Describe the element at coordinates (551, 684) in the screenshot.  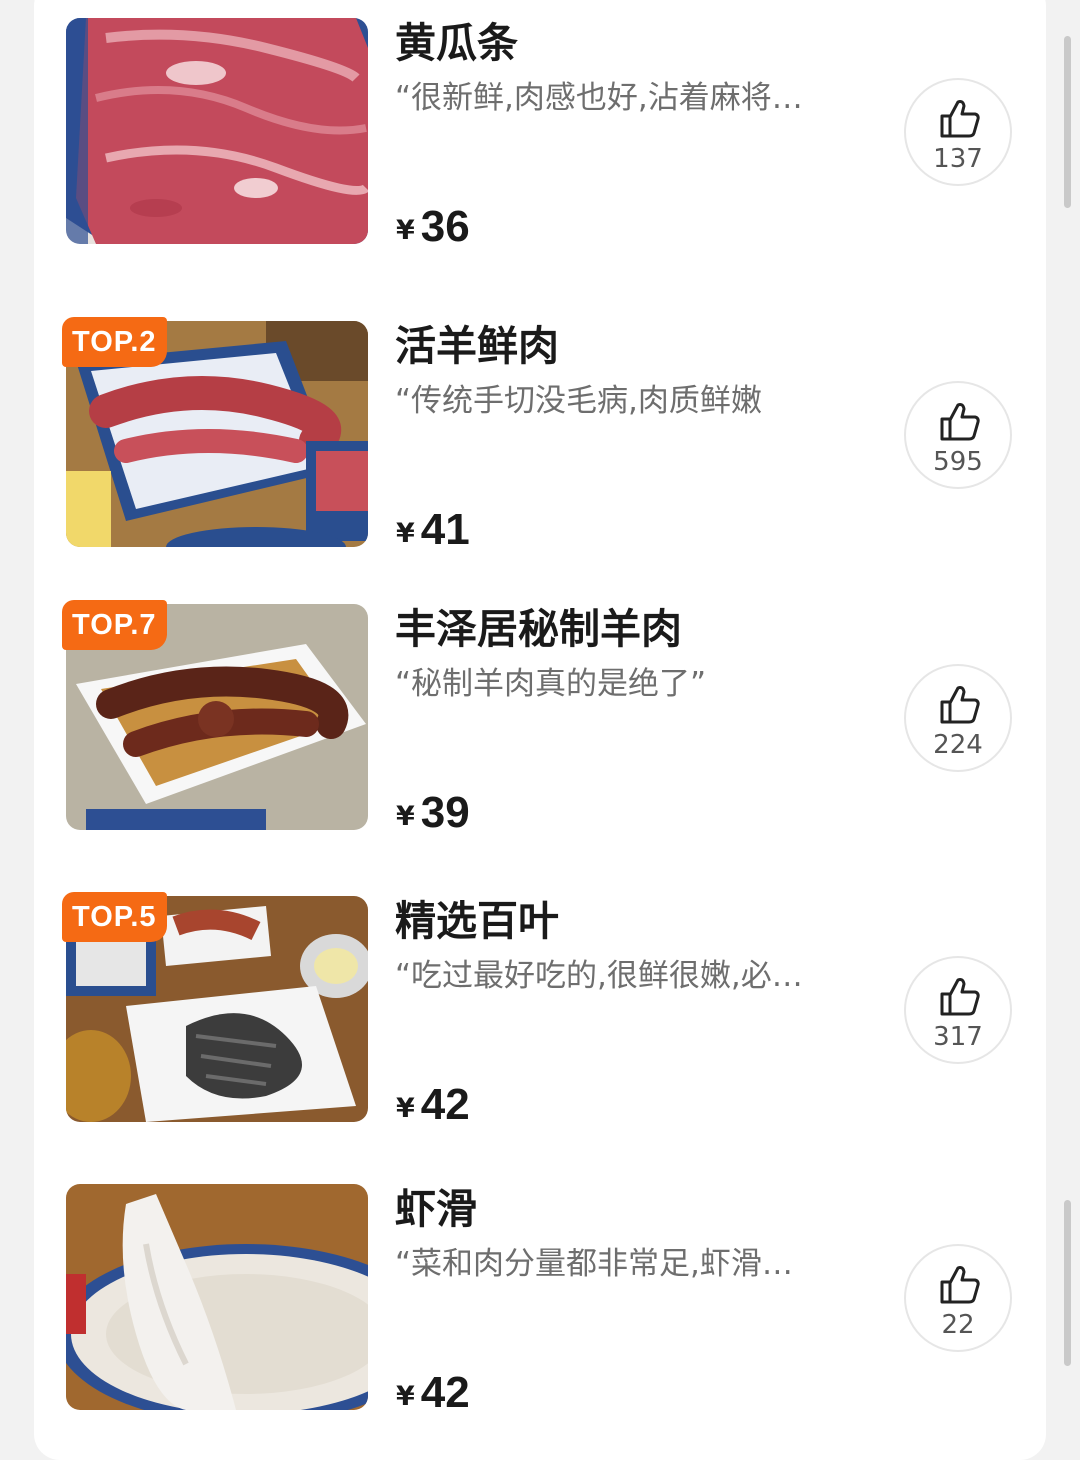
I see `dish-review-quote: “秘制羊肉真的是绝了”` at that location.